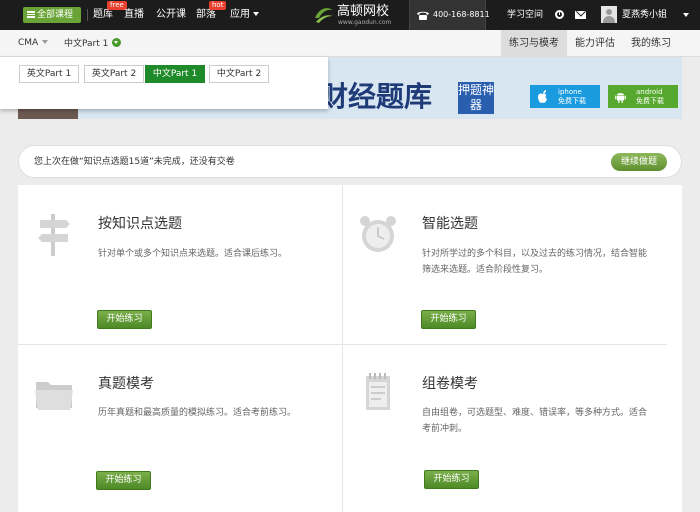 This screenshot has height=512, width=700. I want to click on nav-item-question-bank: 题库, so click(103, 15).